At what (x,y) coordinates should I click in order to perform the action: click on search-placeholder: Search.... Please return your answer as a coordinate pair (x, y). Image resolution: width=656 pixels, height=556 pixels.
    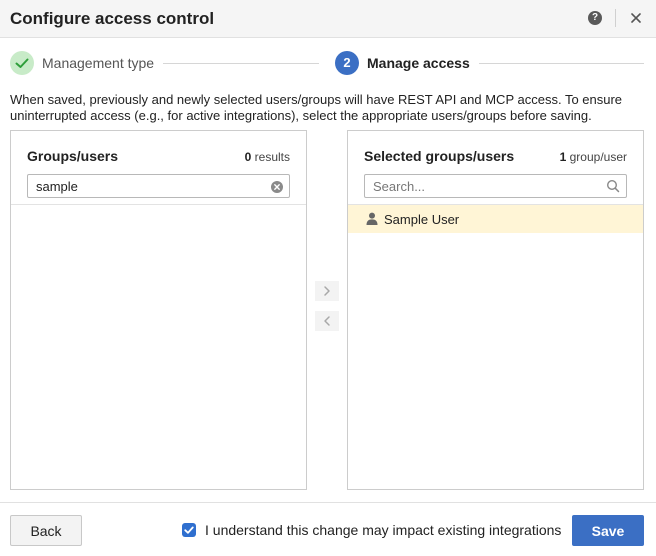
    Looking at the image, I should click on (399, 186).